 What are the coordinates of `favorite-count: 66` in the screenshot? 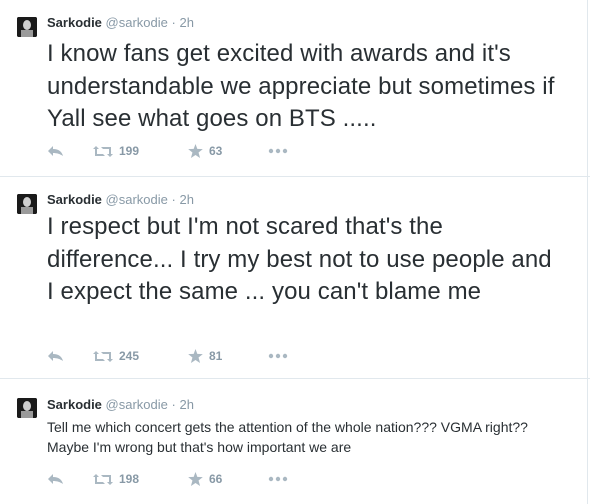 It's located at (216, 479).